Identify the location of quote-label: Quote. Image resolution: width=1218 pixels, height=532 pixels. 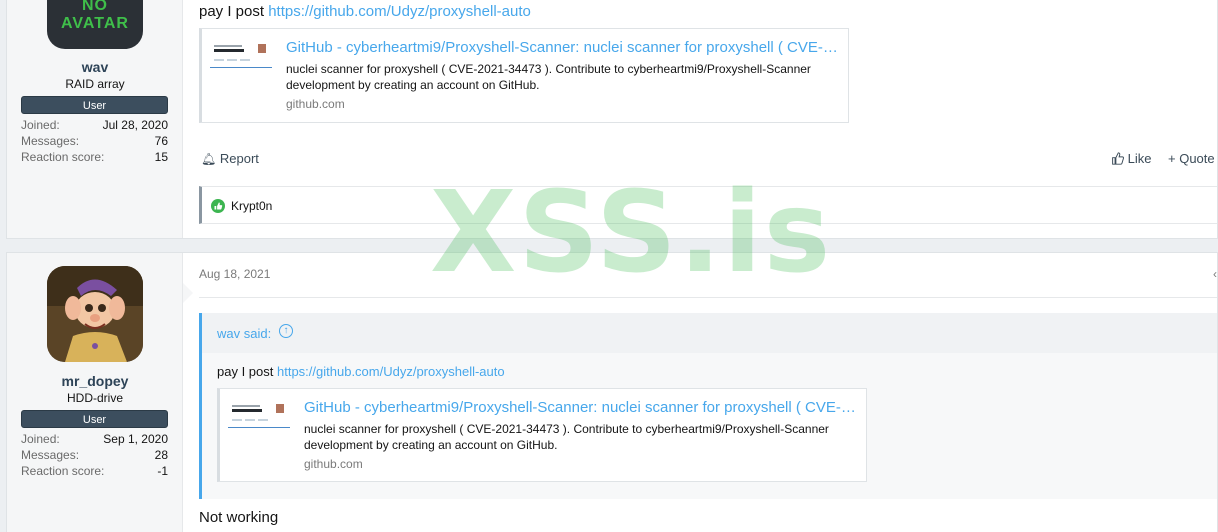
(1197, 158).